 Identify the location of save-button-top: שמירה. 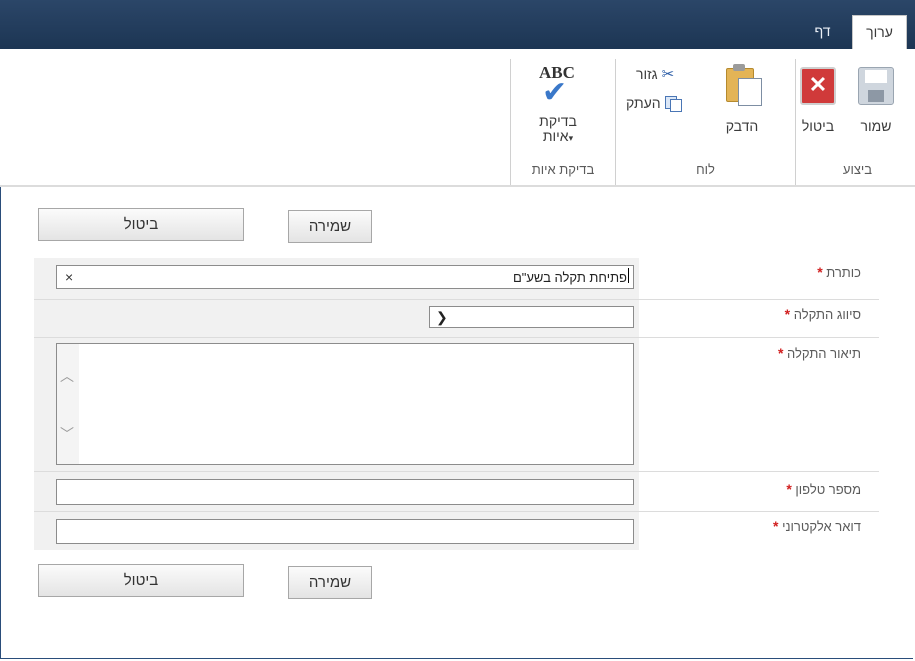
(330, 226).